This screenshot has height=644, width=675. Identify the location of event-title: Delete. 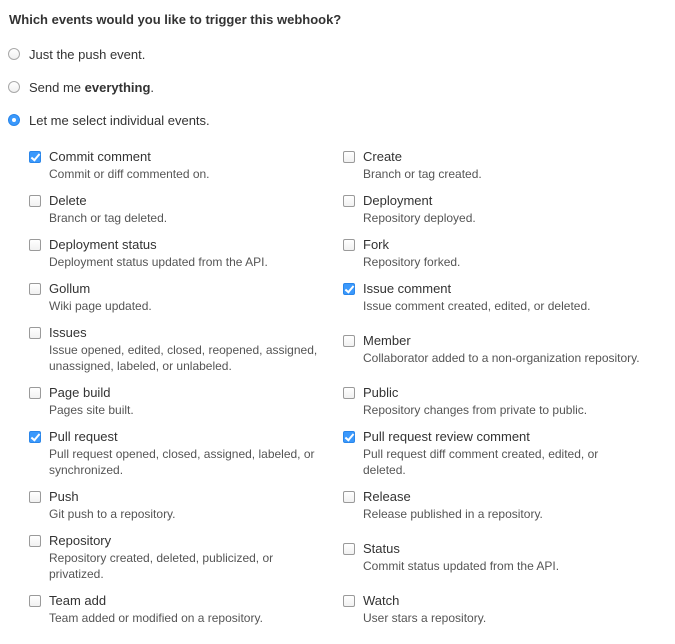
(68, 200).